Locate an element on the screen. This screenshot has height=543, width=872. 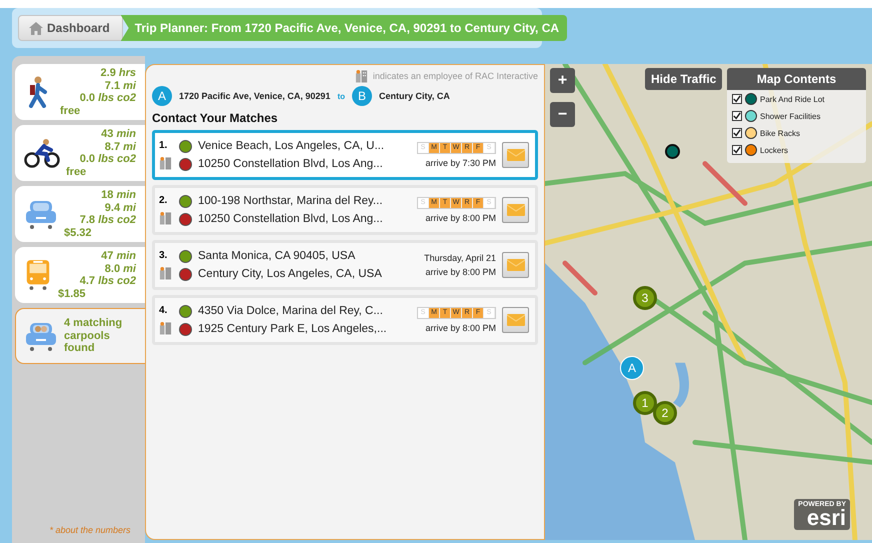
end-marker: B is located at coordinates (362, 96).